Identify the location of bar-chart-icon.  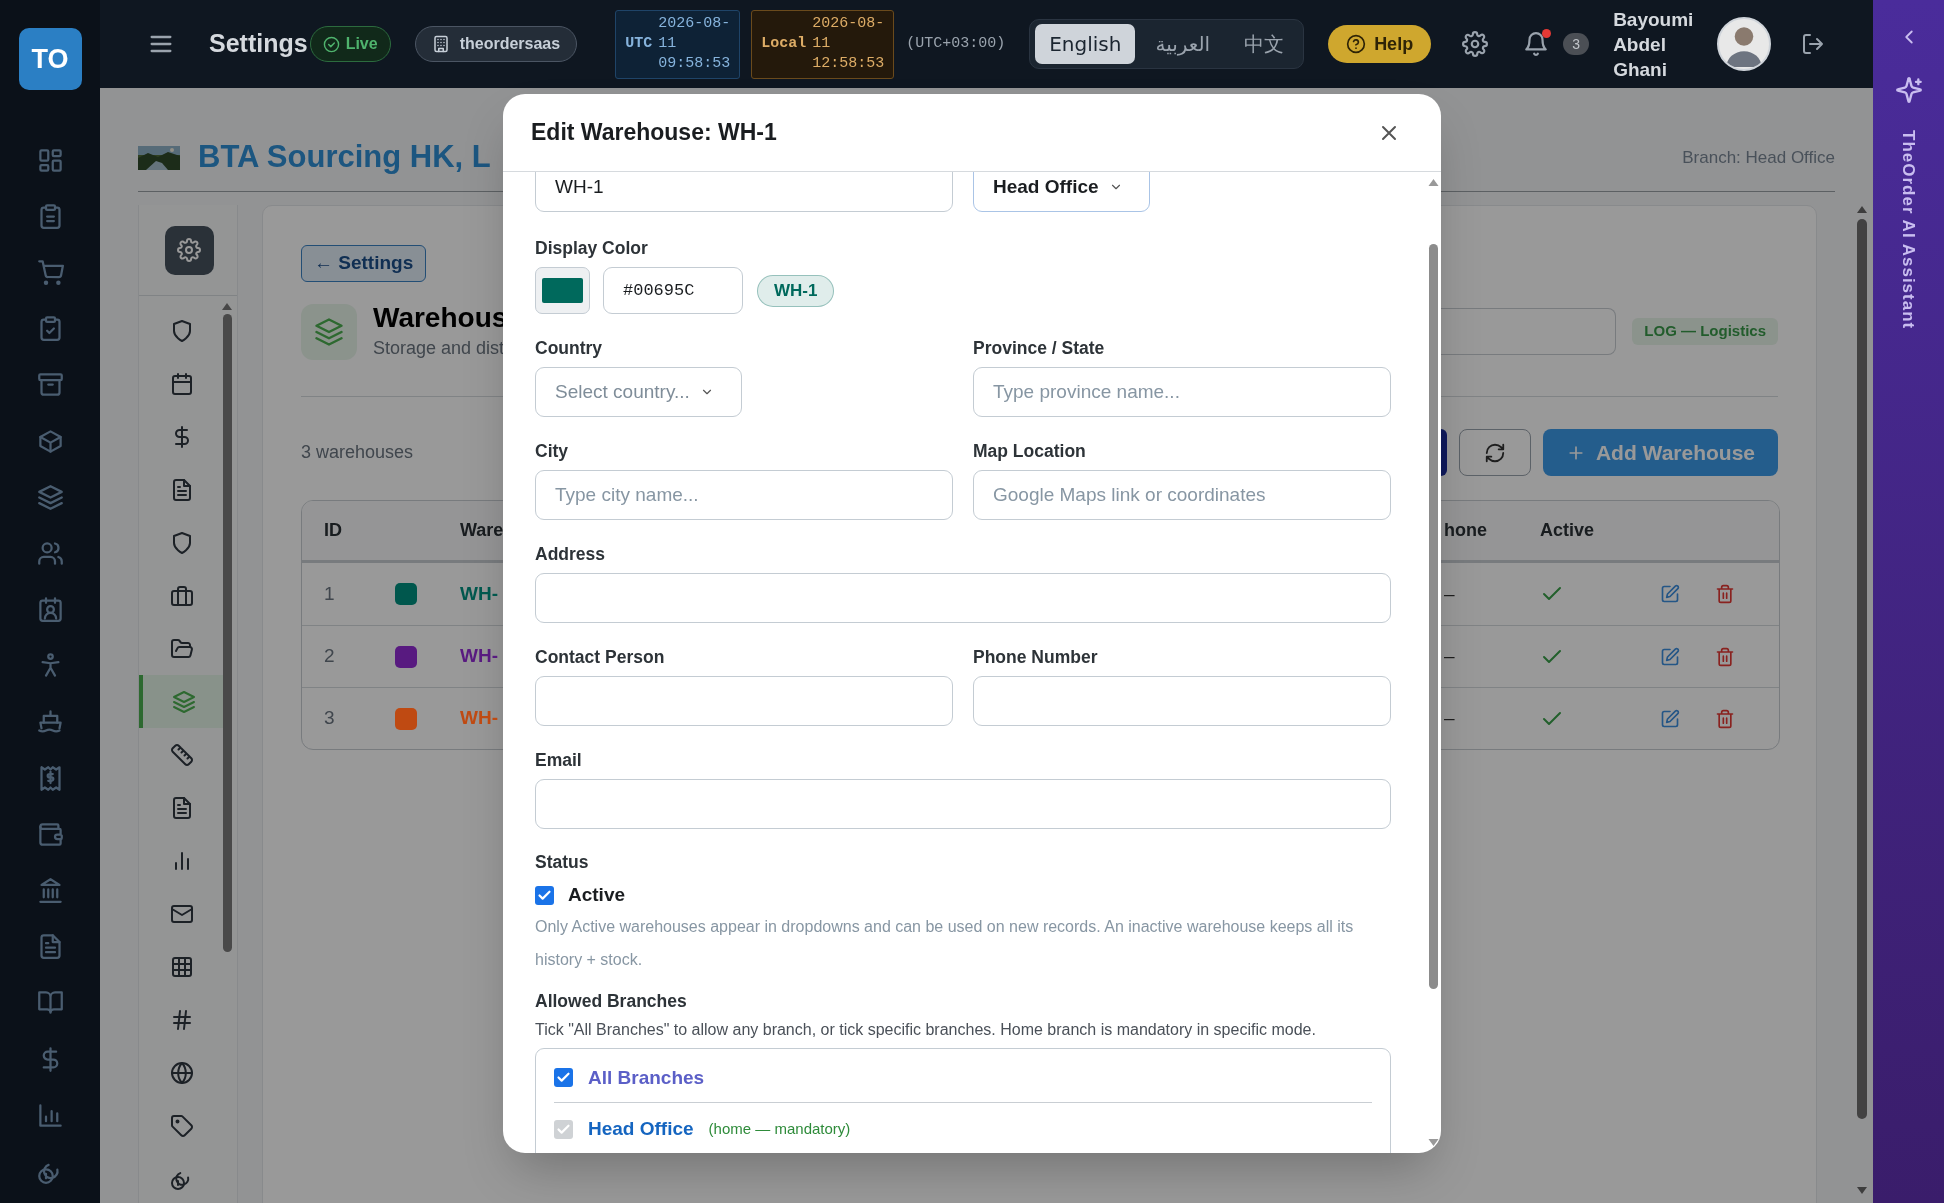
(50, 1115).